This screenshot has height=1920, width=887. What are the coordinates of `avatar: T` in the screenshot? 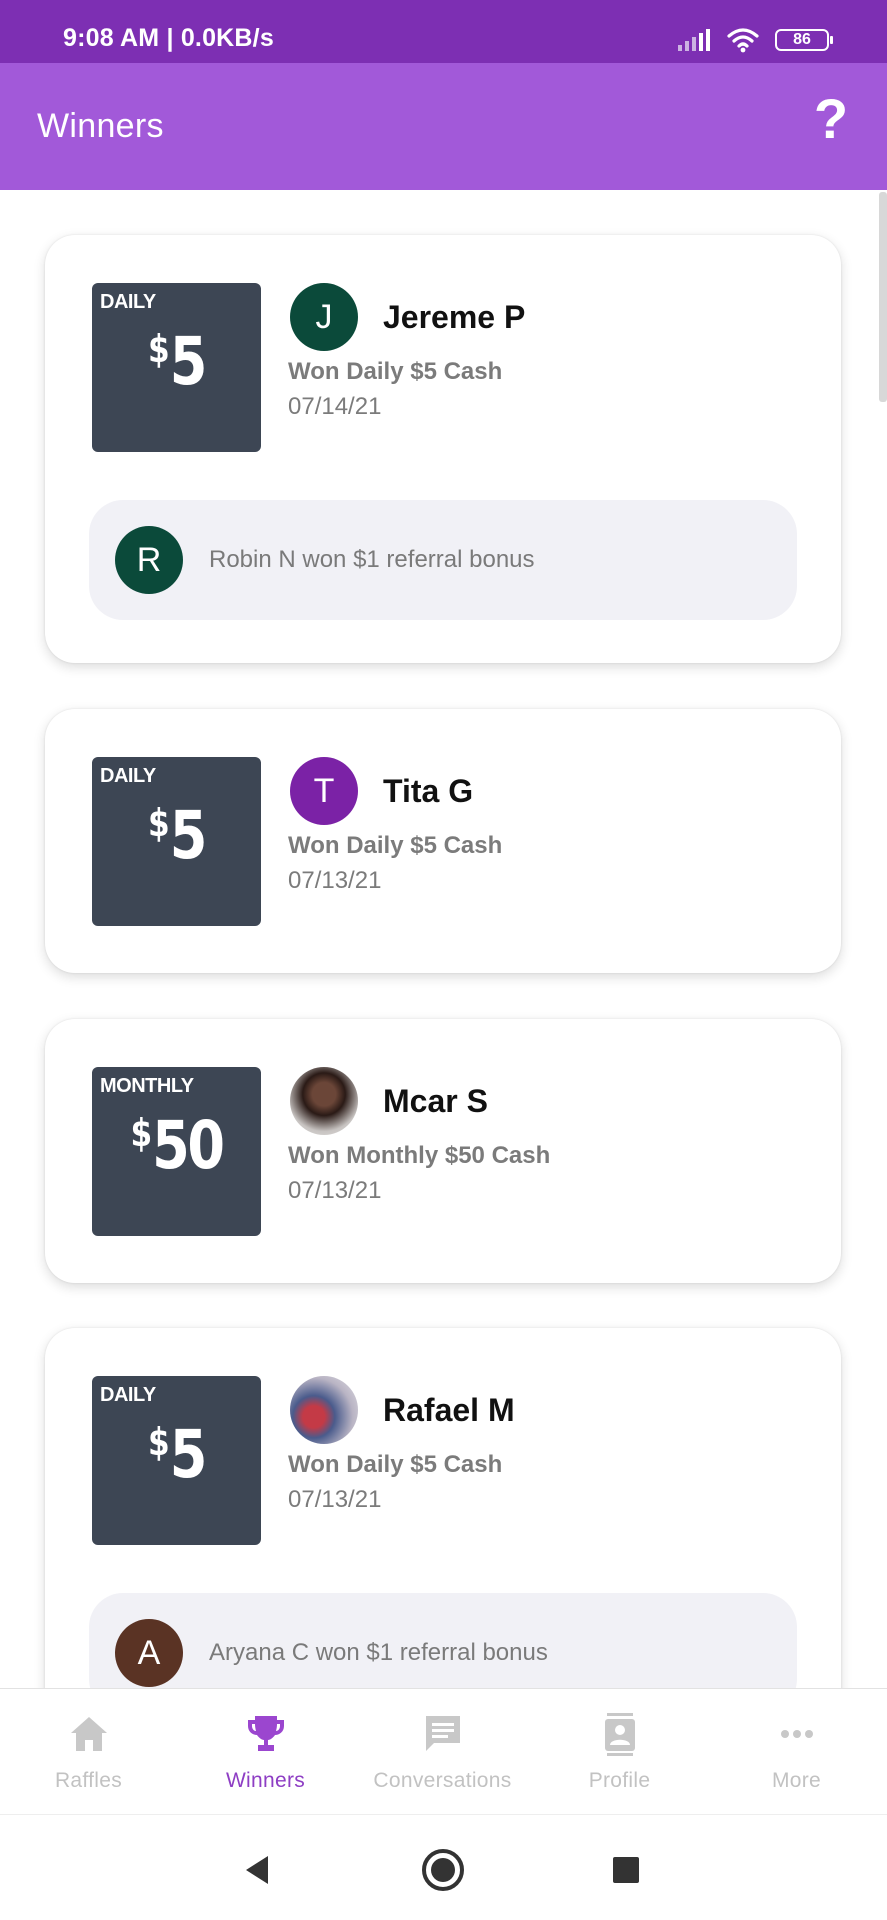 It's located at (324, 791).